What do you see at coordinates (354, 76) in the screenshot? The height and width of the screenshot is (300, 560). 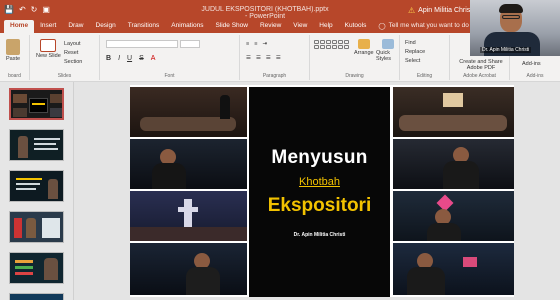 I see `drawing-label: Drawing` at bounding box center [354, 76].